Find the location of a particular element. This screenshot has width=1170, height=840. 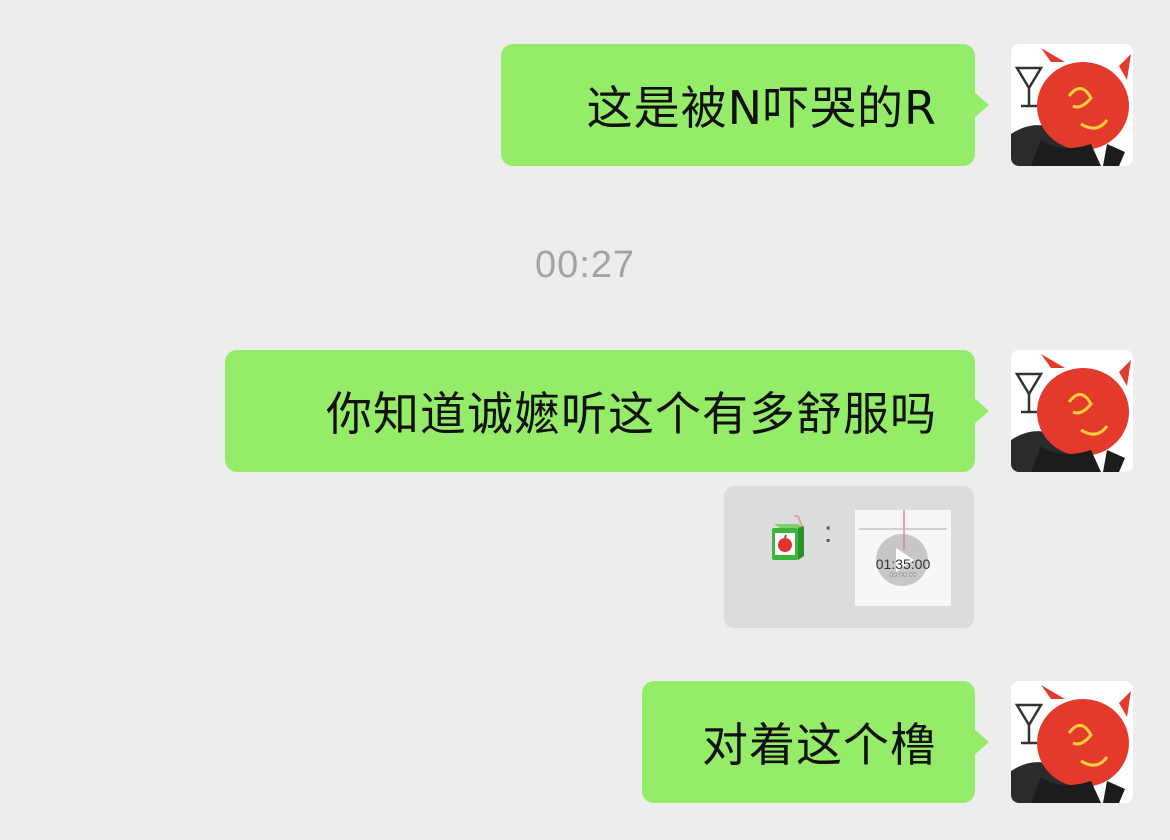

message-bubble: 你知道诚嬷听这个有多舒服吗 is located at coordinates (607, 411).